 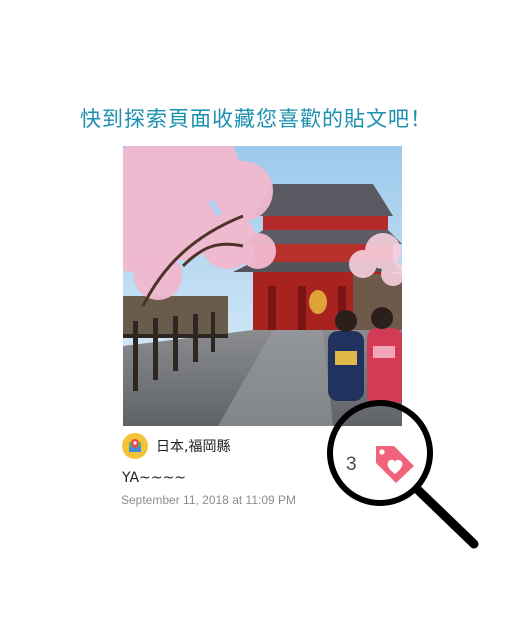 What do you see at coordinates (209, 500) in the screenshot?
I see `post-timestamp: September 11, 2018 at 11:09 PM` at bounding box center [209, 500].